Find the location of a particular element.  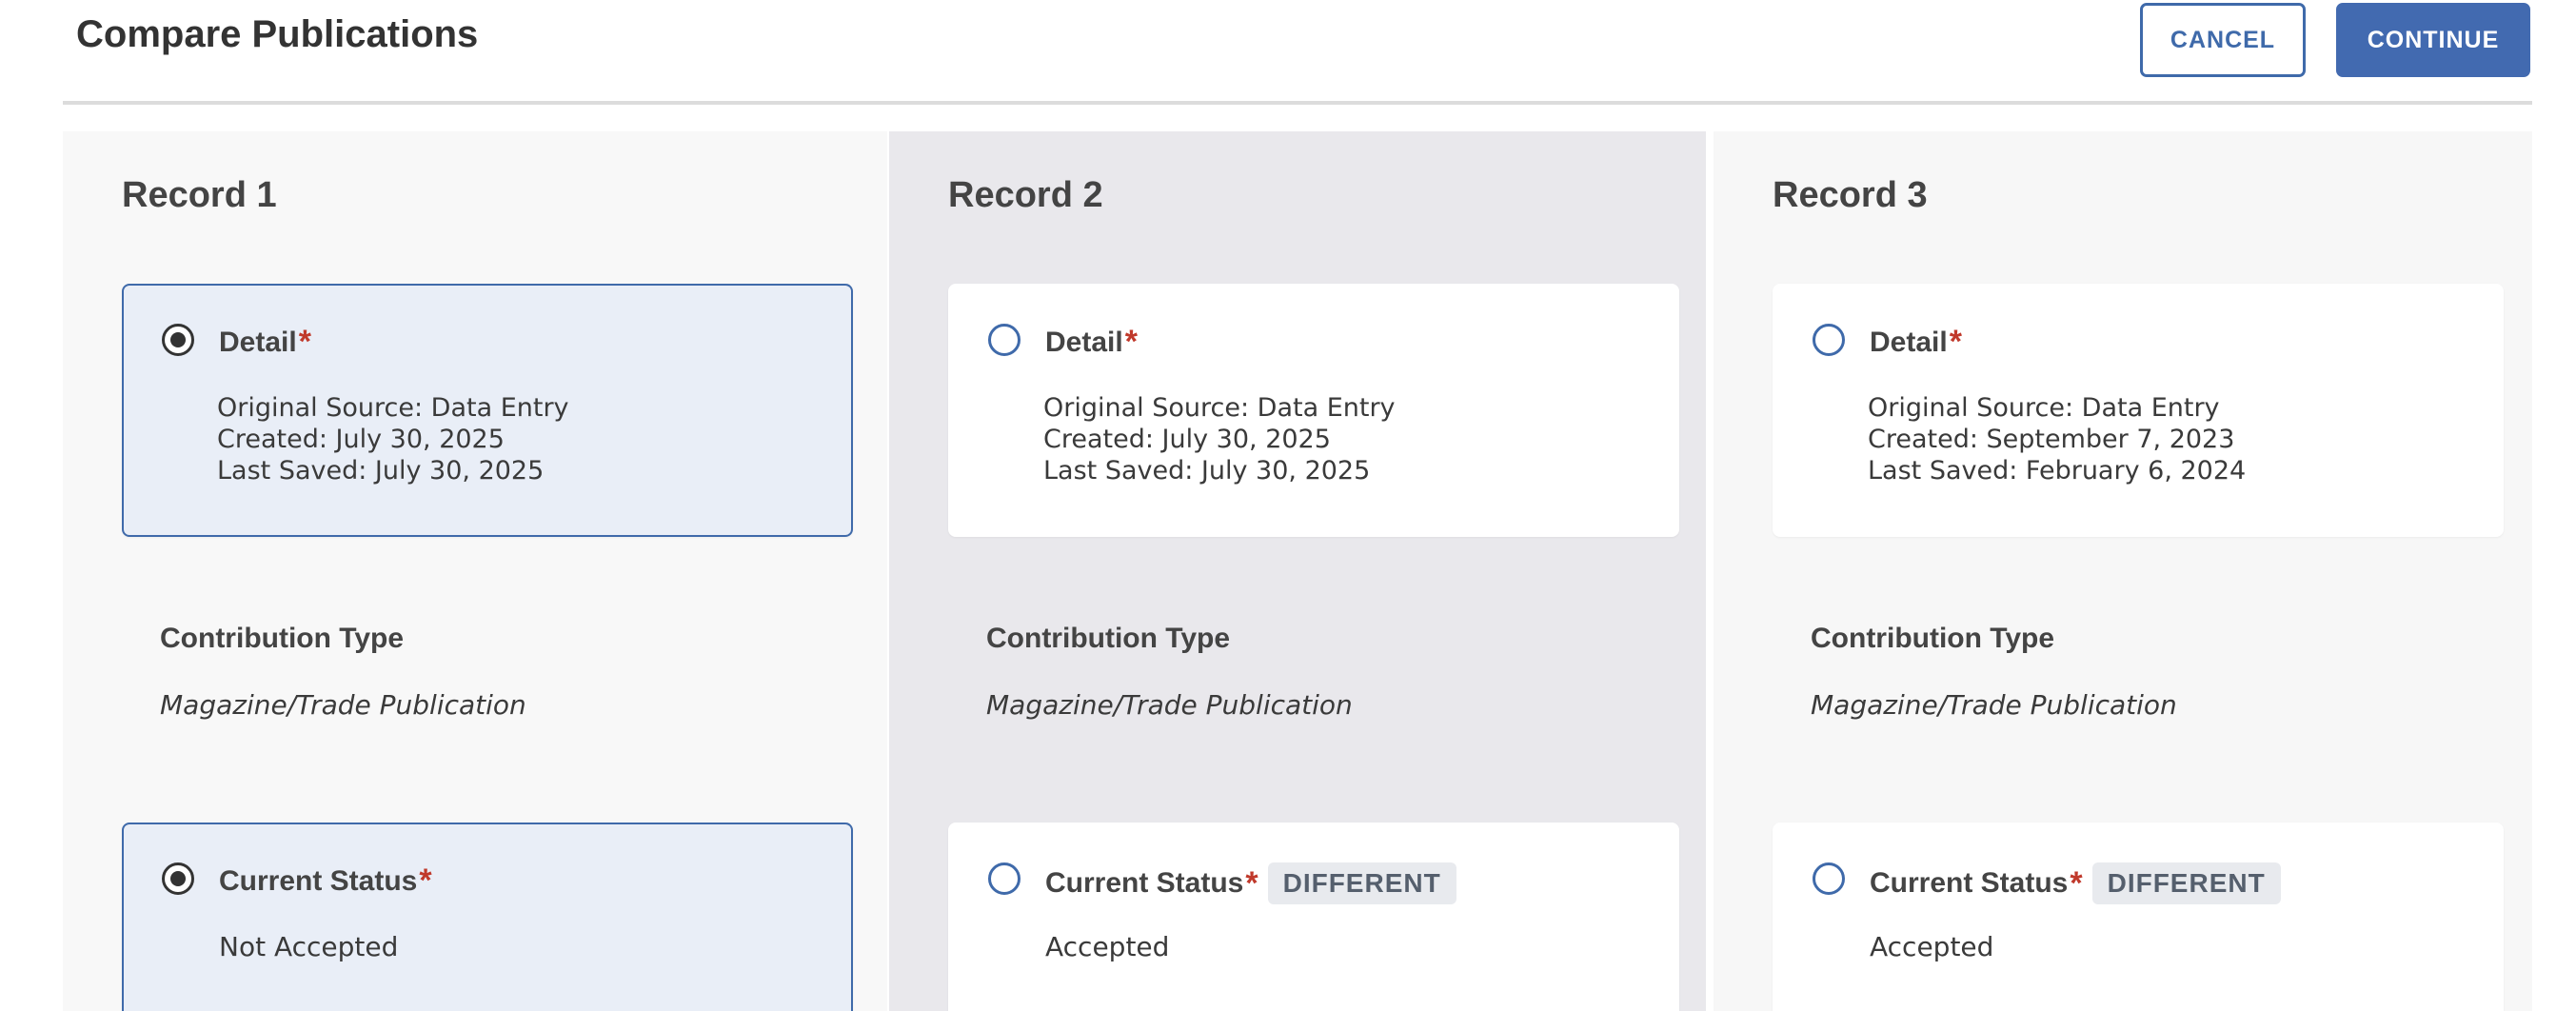

current-status-value: Not Accepted is located at coordinates (309, 947).